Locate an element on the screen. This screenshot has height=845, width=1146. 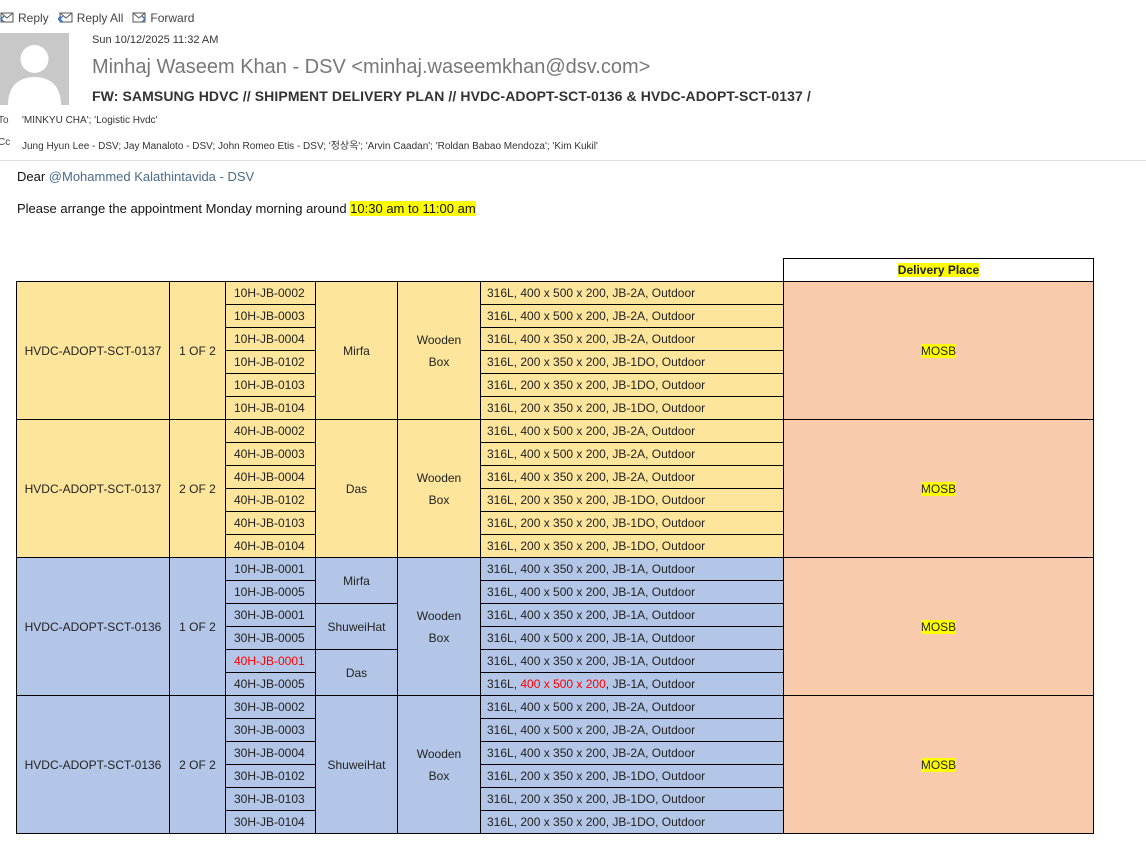
greeting-text: Dear is located at coordinates (33, 176).